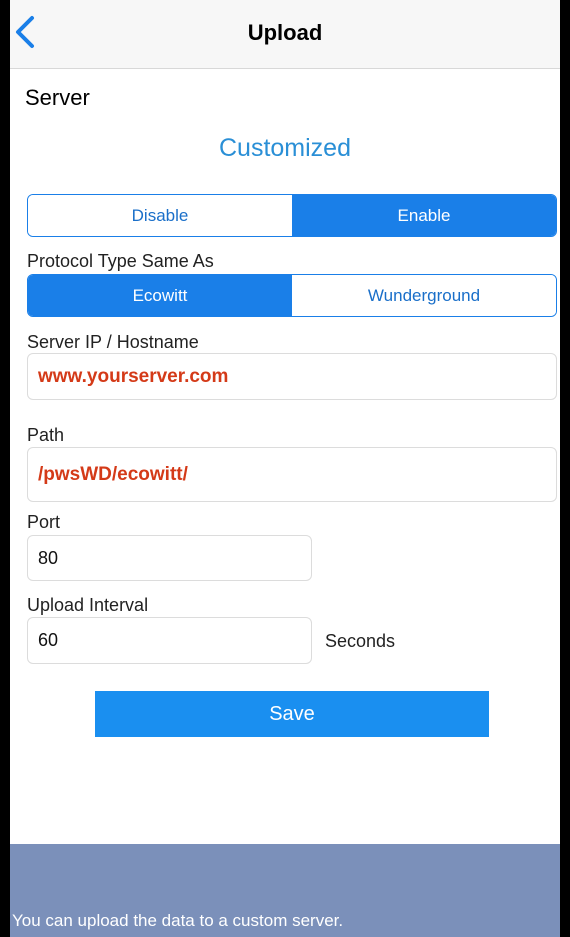 Image resolution: width=570 pixels, height=937 pixels. I want to click on interval-label: Upload Interval, so click(88, 605).